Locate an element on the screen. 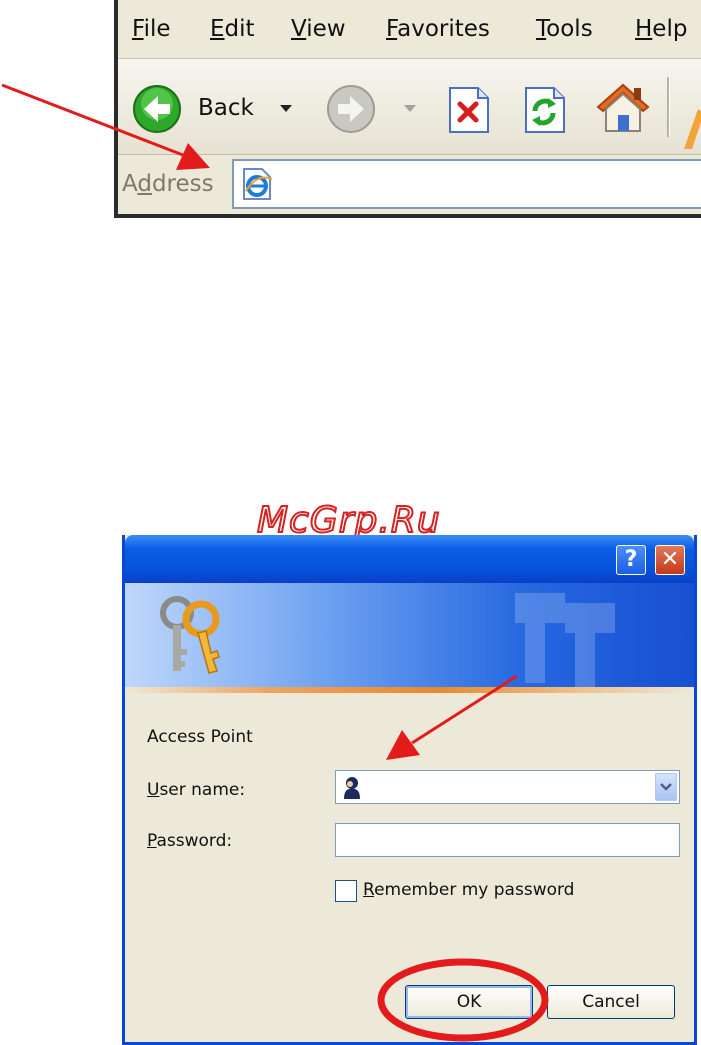 The image size is (701, 1045). username-combobox is located at coordinates (507, 787).